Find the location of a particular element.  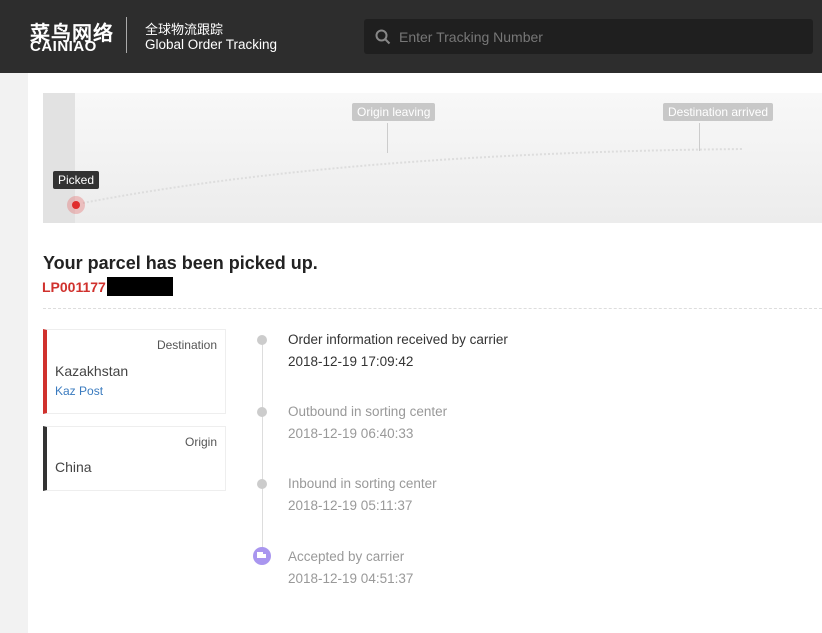

current-location-marker is located at coordinates (76, 205).